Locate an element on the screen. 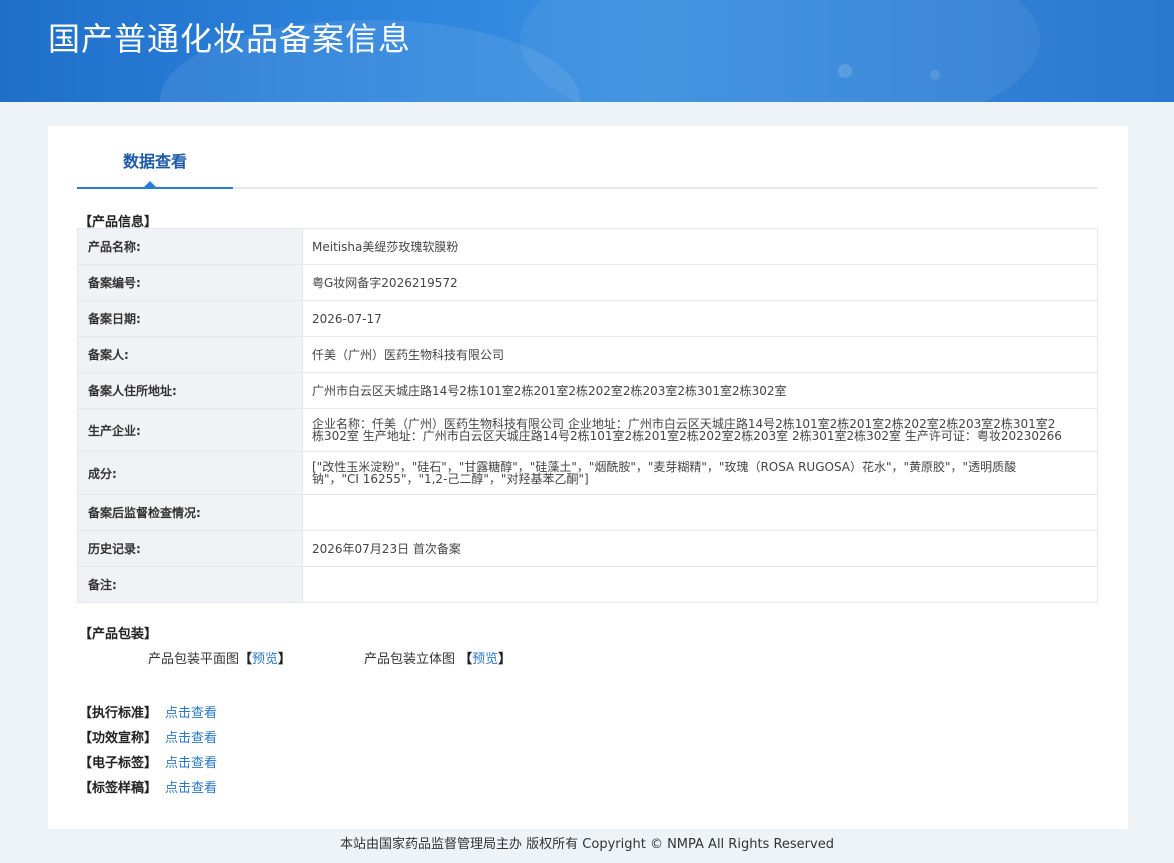  packaging-solid: 产品包装立体图 【预览】 is located at coordinates (437, 657).